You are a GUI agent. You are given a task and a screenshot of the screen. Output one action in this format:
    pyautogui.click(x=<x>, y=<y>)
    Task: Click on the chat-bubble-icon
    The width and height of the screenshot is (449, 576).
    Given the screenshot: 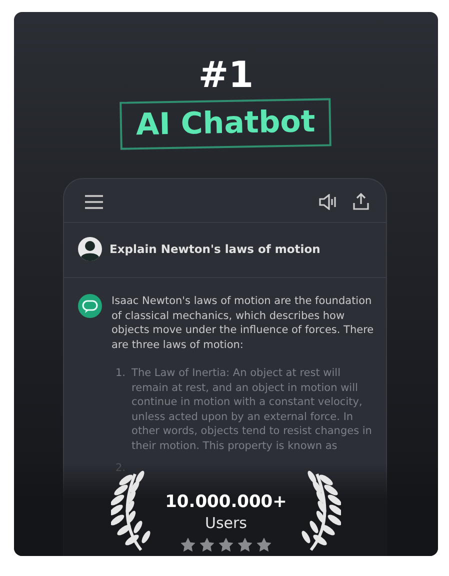 What is the action you would take?
    pyautogui.click(x=90, y=306)
    